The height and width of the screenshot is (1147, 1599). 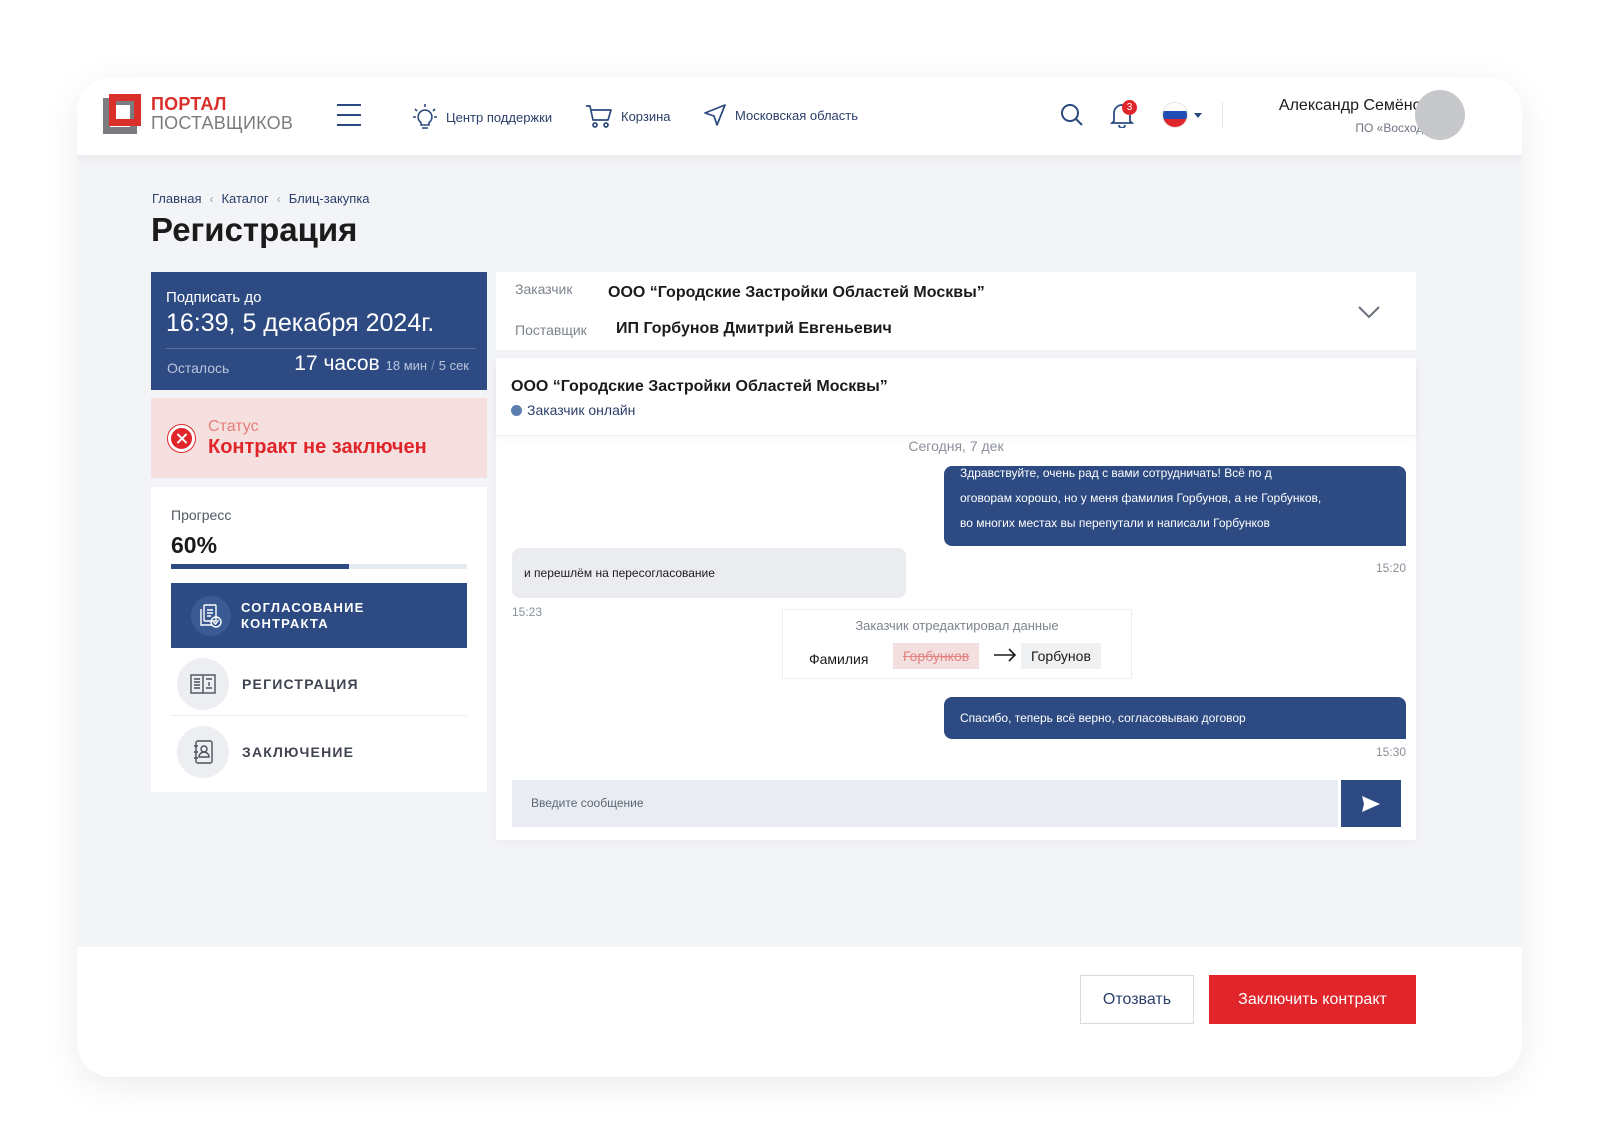 I want to click on lightbulb-icon, so click(x=425, y=116).